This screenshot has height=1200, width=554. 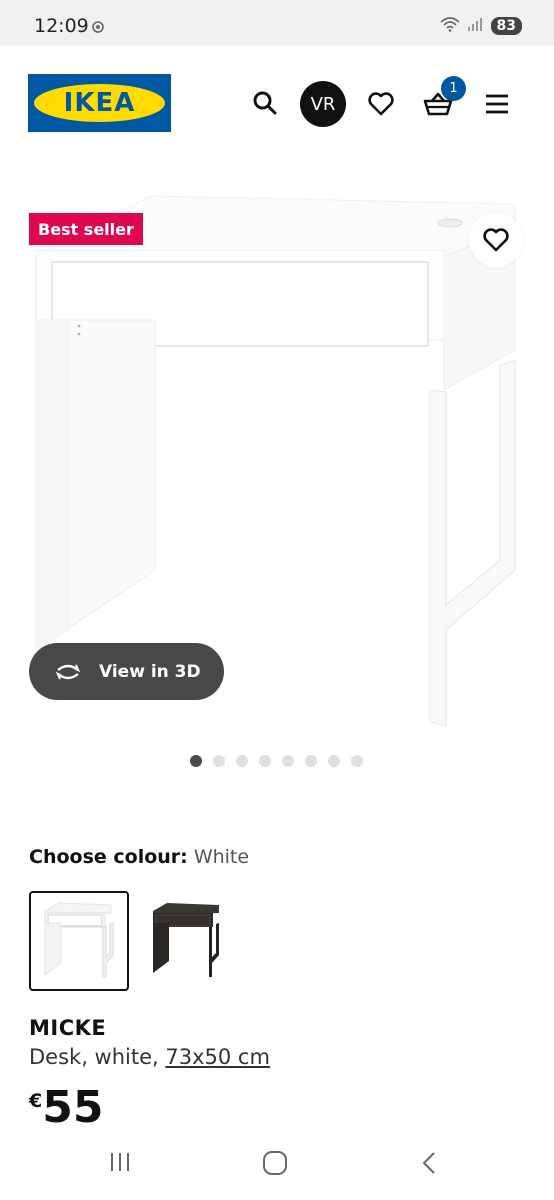 What do you see at coordinates (506, 26) in the screenshot?
I see `battery-indicator: 83` at bounding box center [506, 26].